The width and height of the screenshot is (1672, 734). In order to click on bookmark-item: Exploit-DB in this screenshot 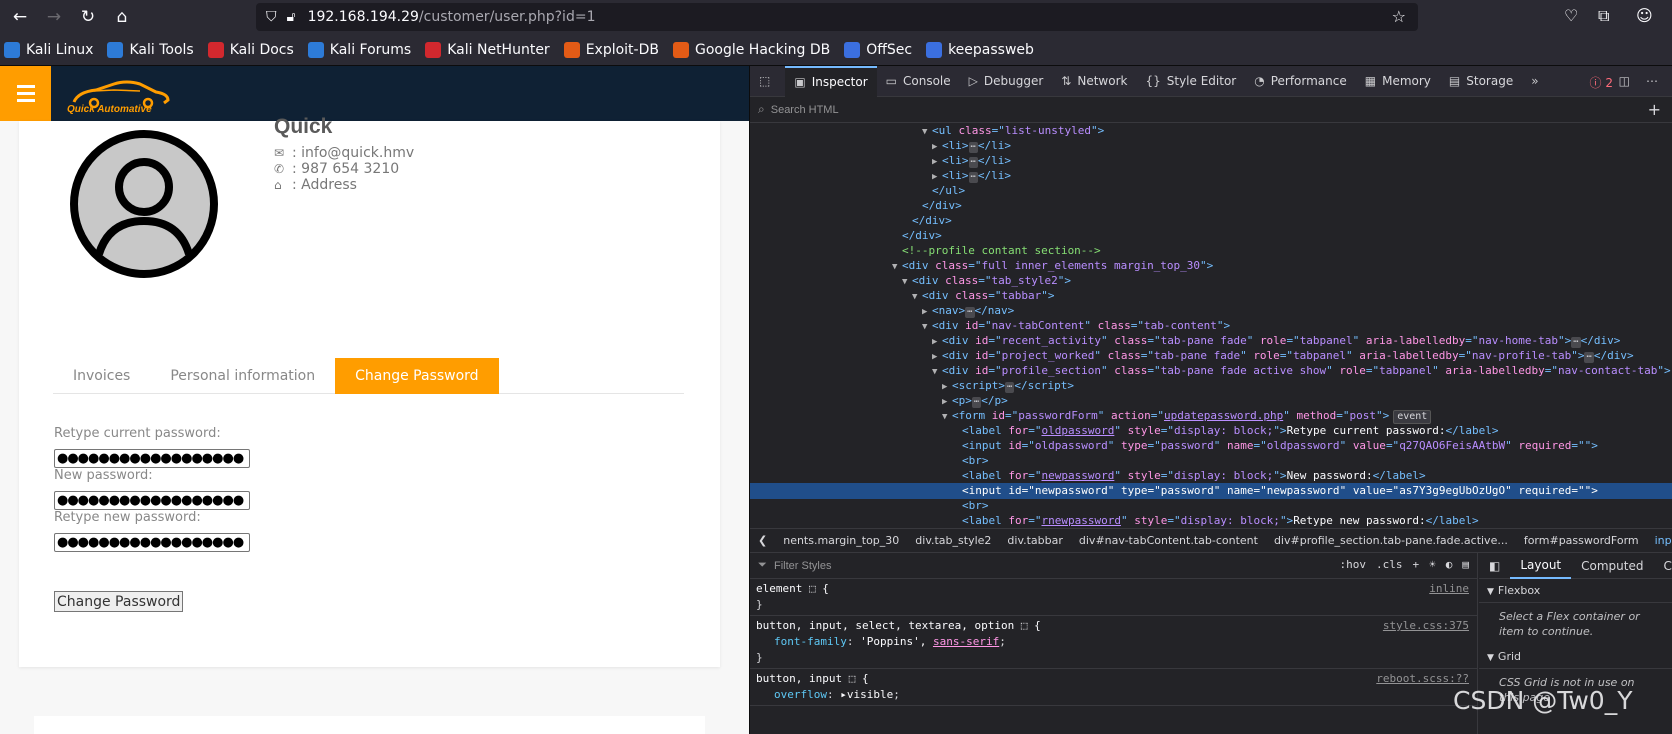, I will do `click(611, 49)`.